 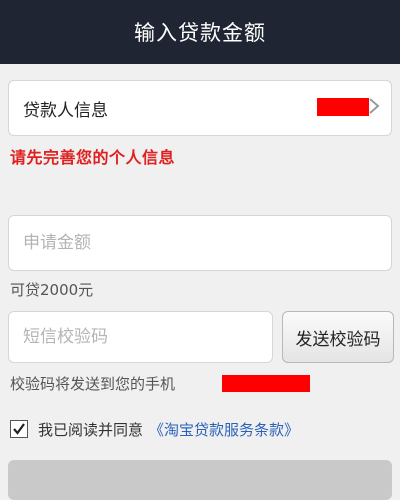 What do you see at coordinates (200, 480) in the screenshot?
I see `submit-button` at bounding box center [200, 480].